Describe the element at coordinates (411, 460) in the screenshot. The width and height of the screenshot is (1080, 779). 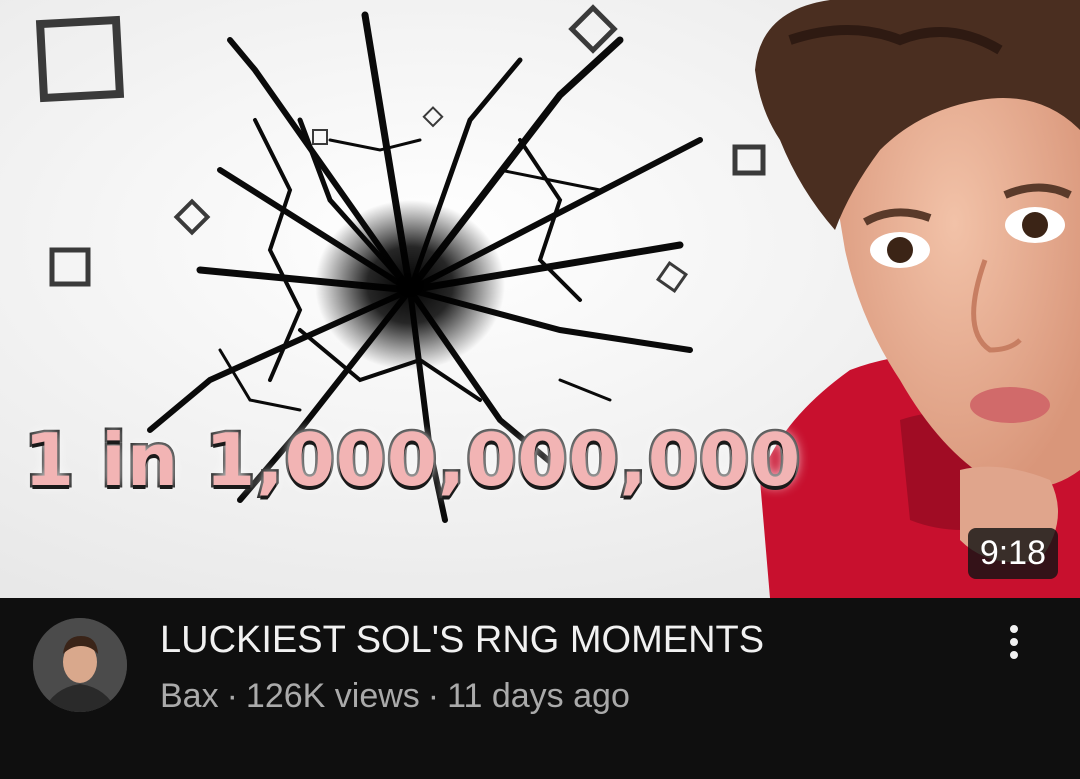
I see `thumbnail-caption: 1 in 1,000,000,000` at that location.